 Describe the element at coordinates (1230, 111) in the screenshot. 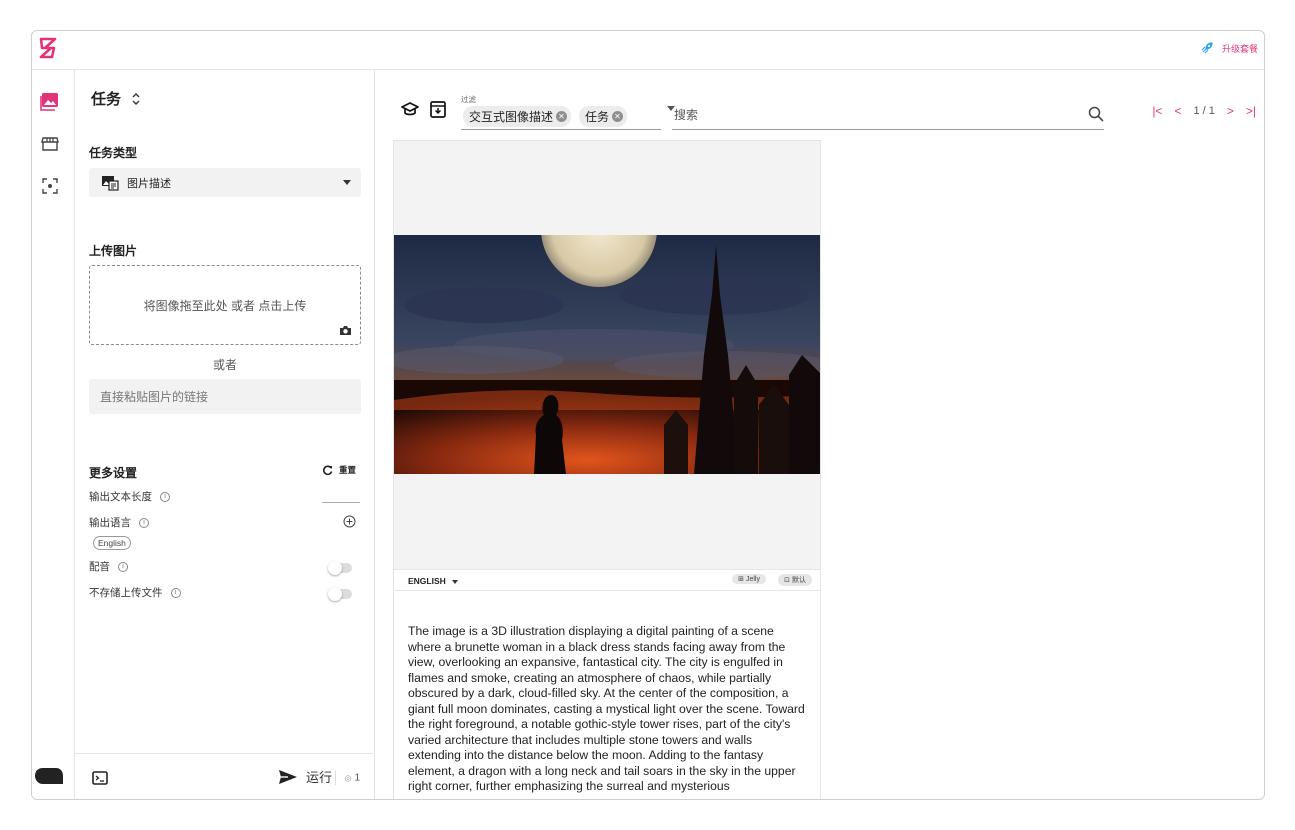

I see `next-page-icon: >` at that location.